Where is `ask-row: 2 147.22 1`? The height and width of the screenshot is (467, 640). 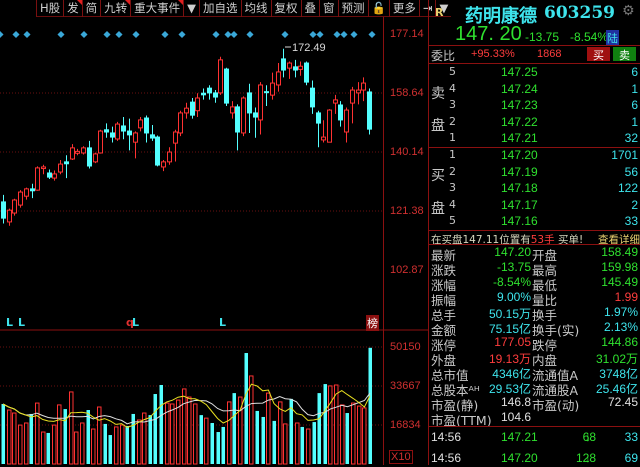 ask-row: 2 147.22 1 is located at coordinates (534, 123).